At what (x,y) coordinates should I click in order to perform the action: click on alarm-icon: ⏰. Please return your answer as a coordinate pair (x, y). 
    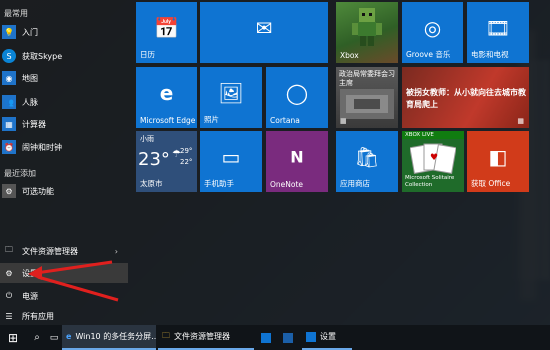
    Looking at the image, I should click on (9, 147).